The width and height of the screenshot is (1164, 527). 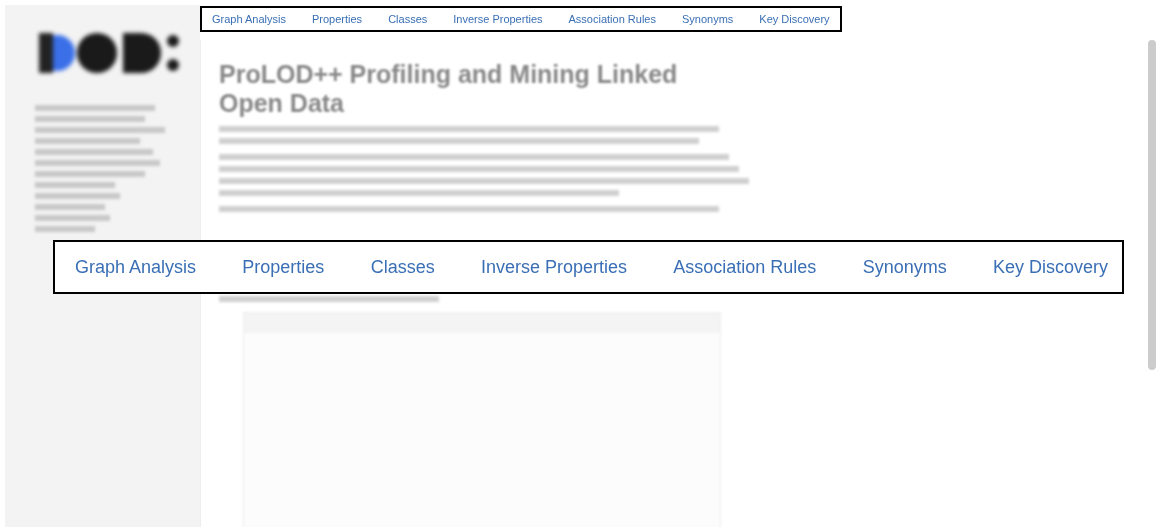 What do you see at coordinates (449, 89) in the screenshot?
I see `page-title: ProLOD++ Profiling and Mining Linked Open Data` at bounding box center [449, 89].